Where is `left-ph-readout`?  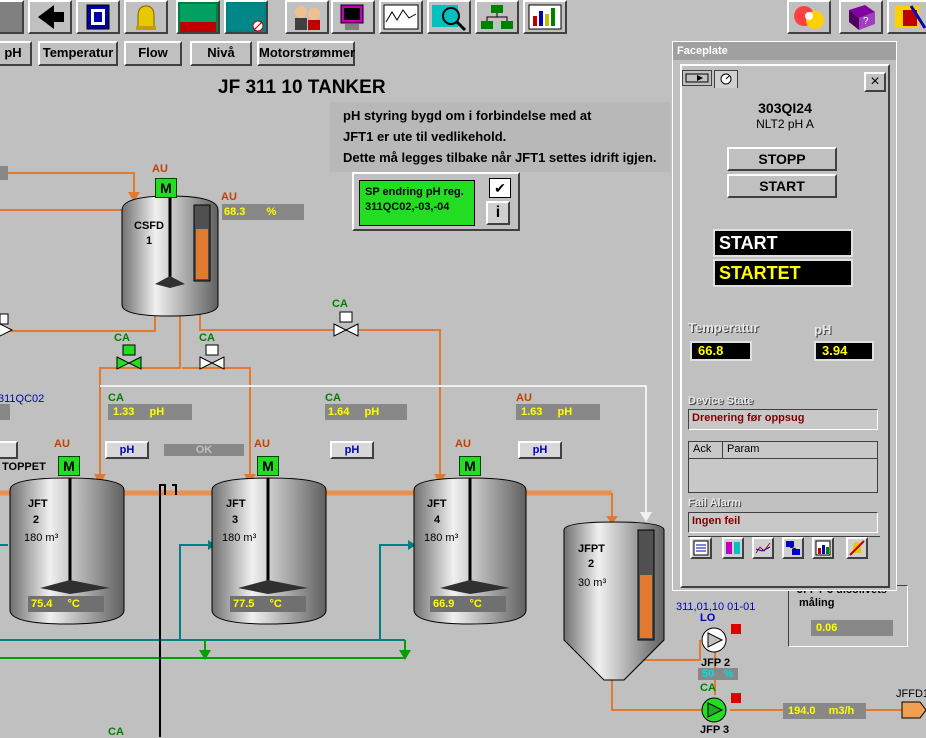
left-ph-readout is located at coordinates (5, 412).